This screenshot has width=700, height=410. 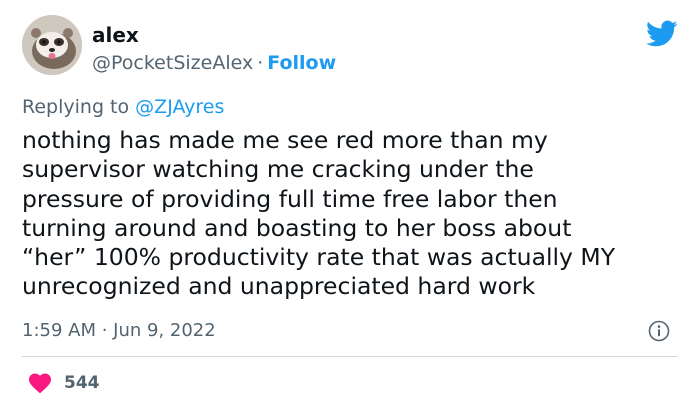 I want to click on replying-to-label: Replying to, so click(x=76, y=107).